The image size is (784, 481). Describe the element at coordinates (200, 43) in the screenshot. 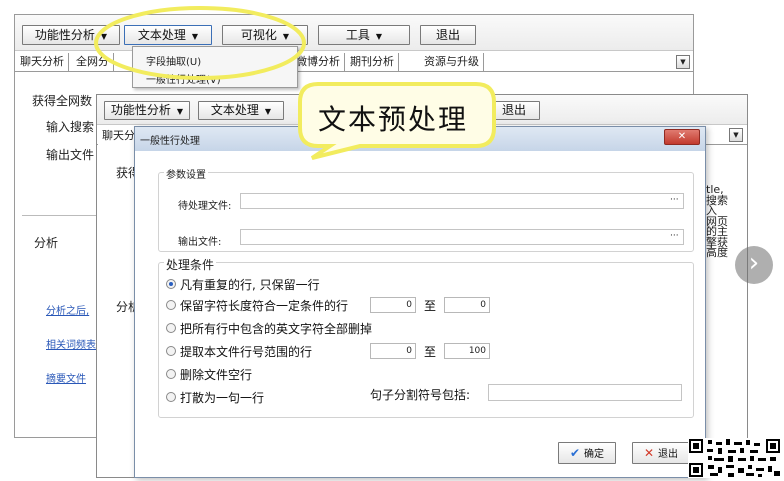

I see `menu-highlight-ellipse` at that location.